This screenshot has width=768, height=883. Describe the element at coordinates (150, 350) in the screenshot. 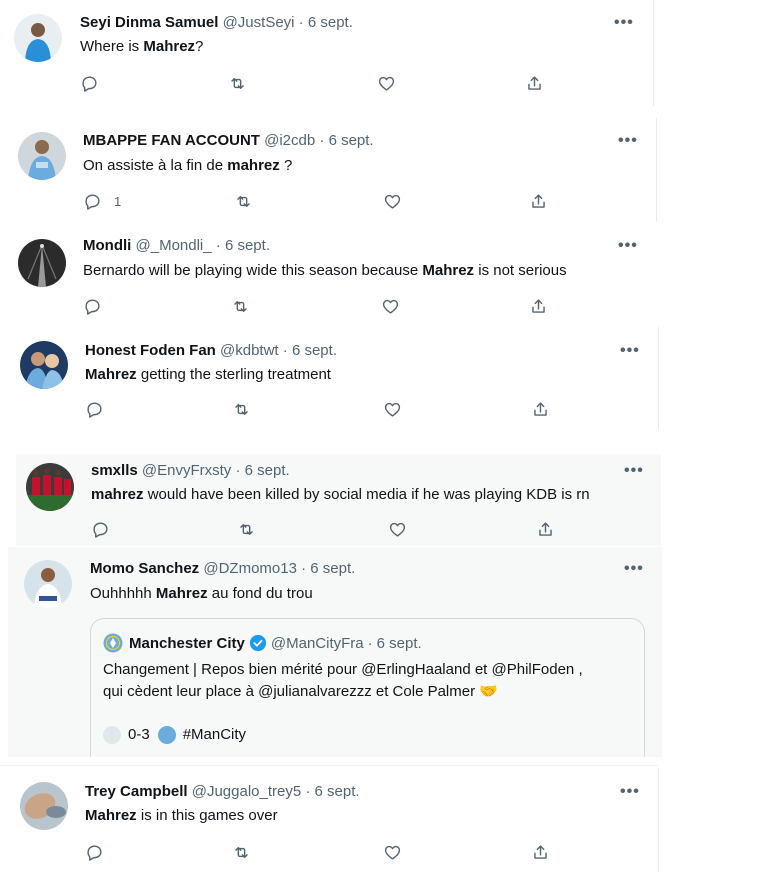

I see `display-name: Honest Foden Fan` at that location.